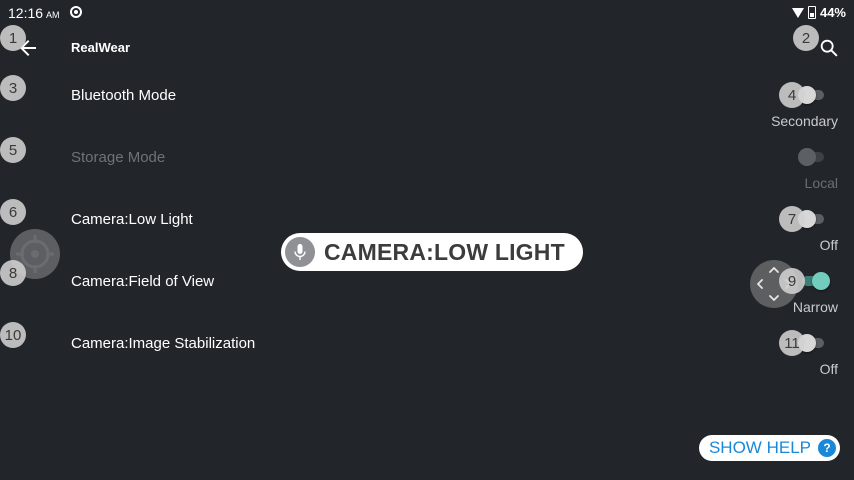 This screenshot has height=480, width=854. I want to click on setting-row-storage-mode: Storage Mode Local, so click(427, 165).